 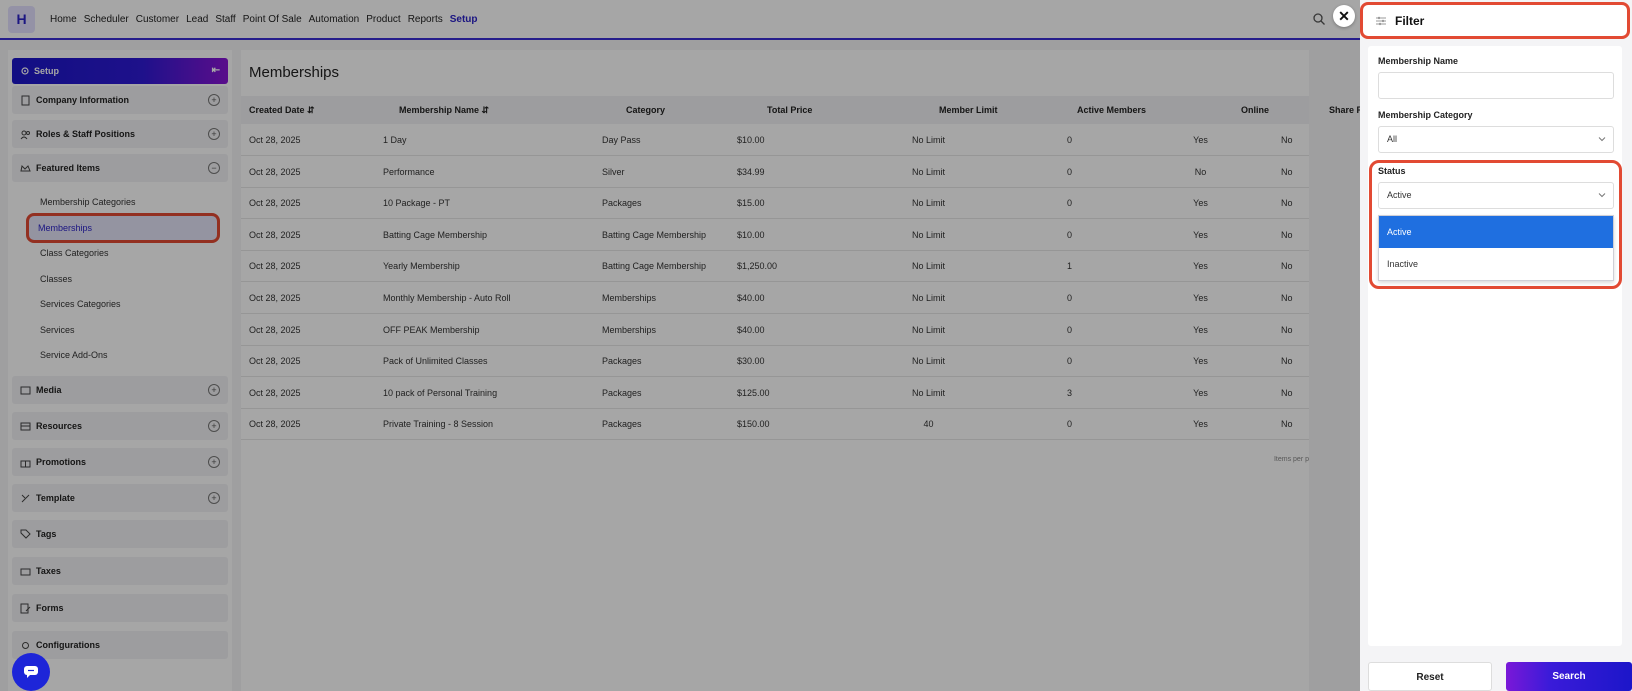 I want to click on membership-category-value: All, so click(x=1392, y=139).